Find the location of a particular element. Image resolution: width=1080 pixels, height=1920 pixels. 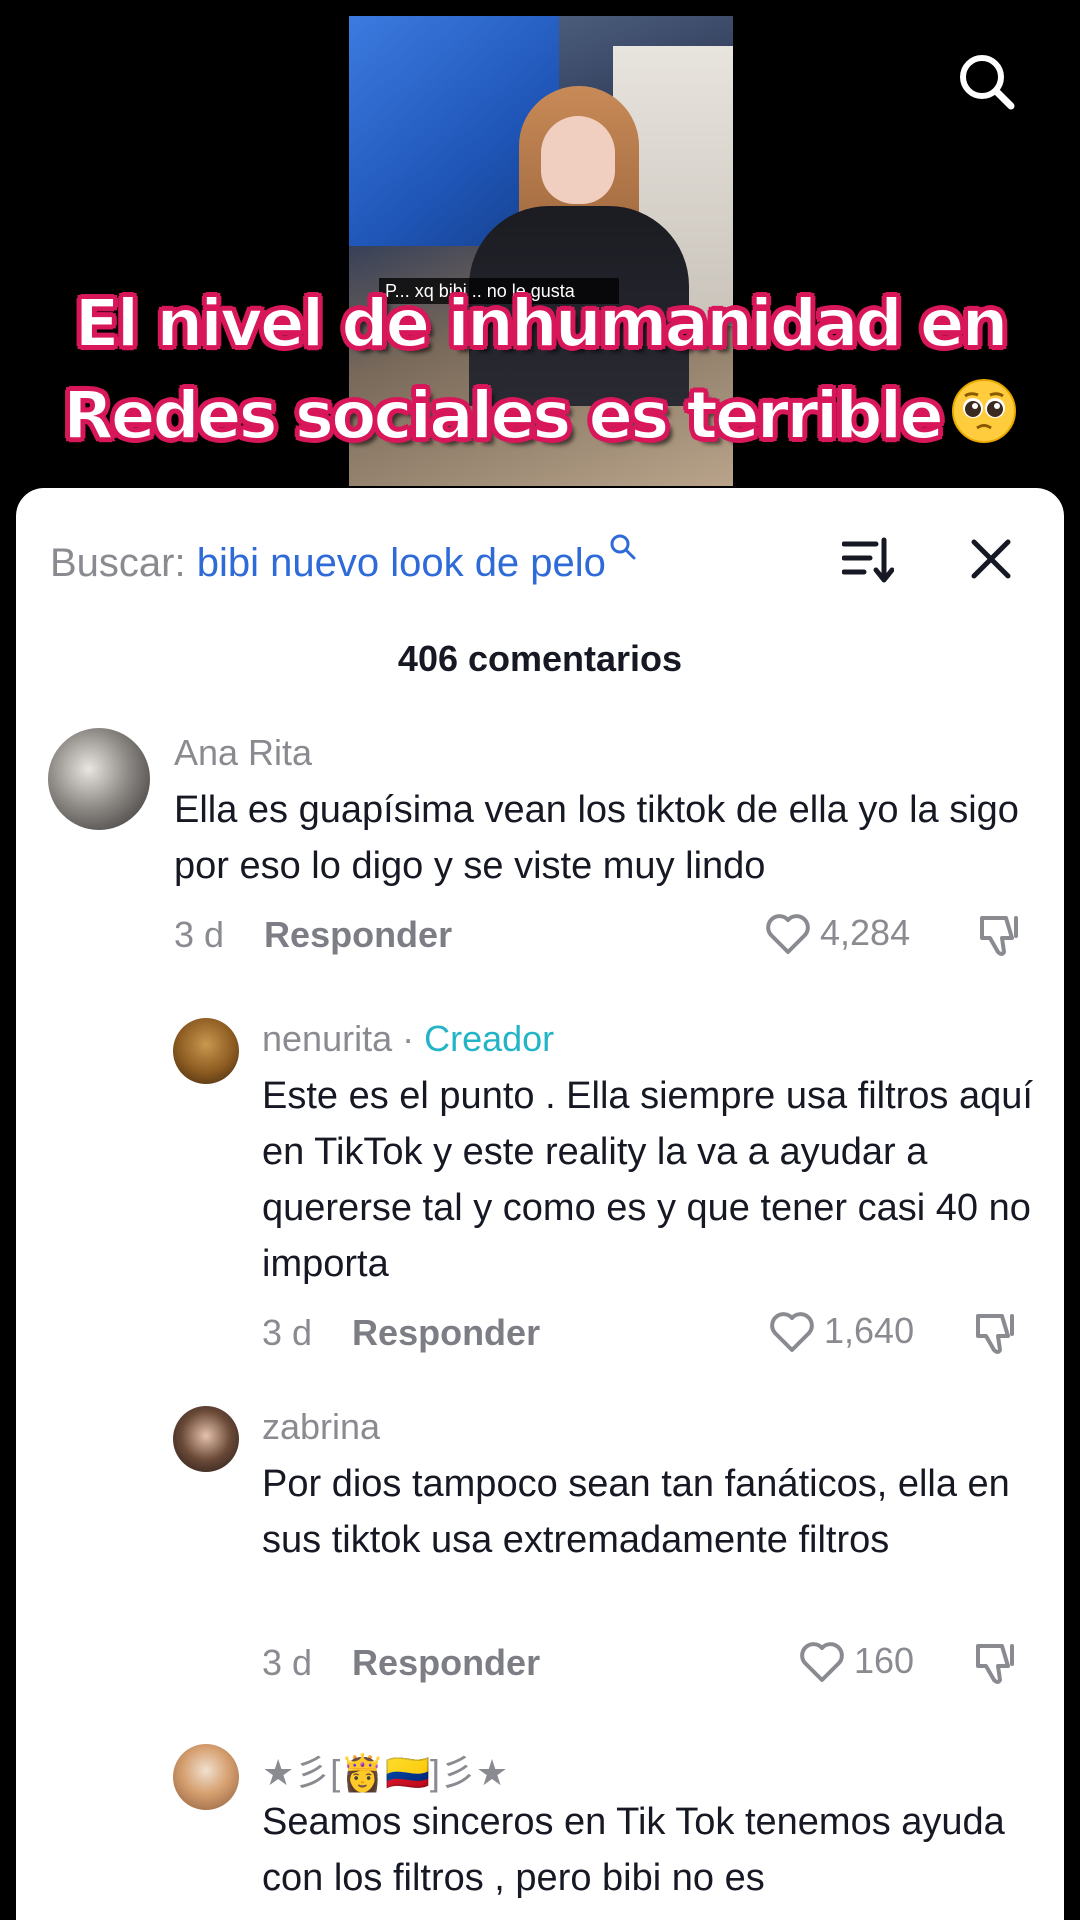

comment-username-text: nenurita is located at coordinates (327, 1038).